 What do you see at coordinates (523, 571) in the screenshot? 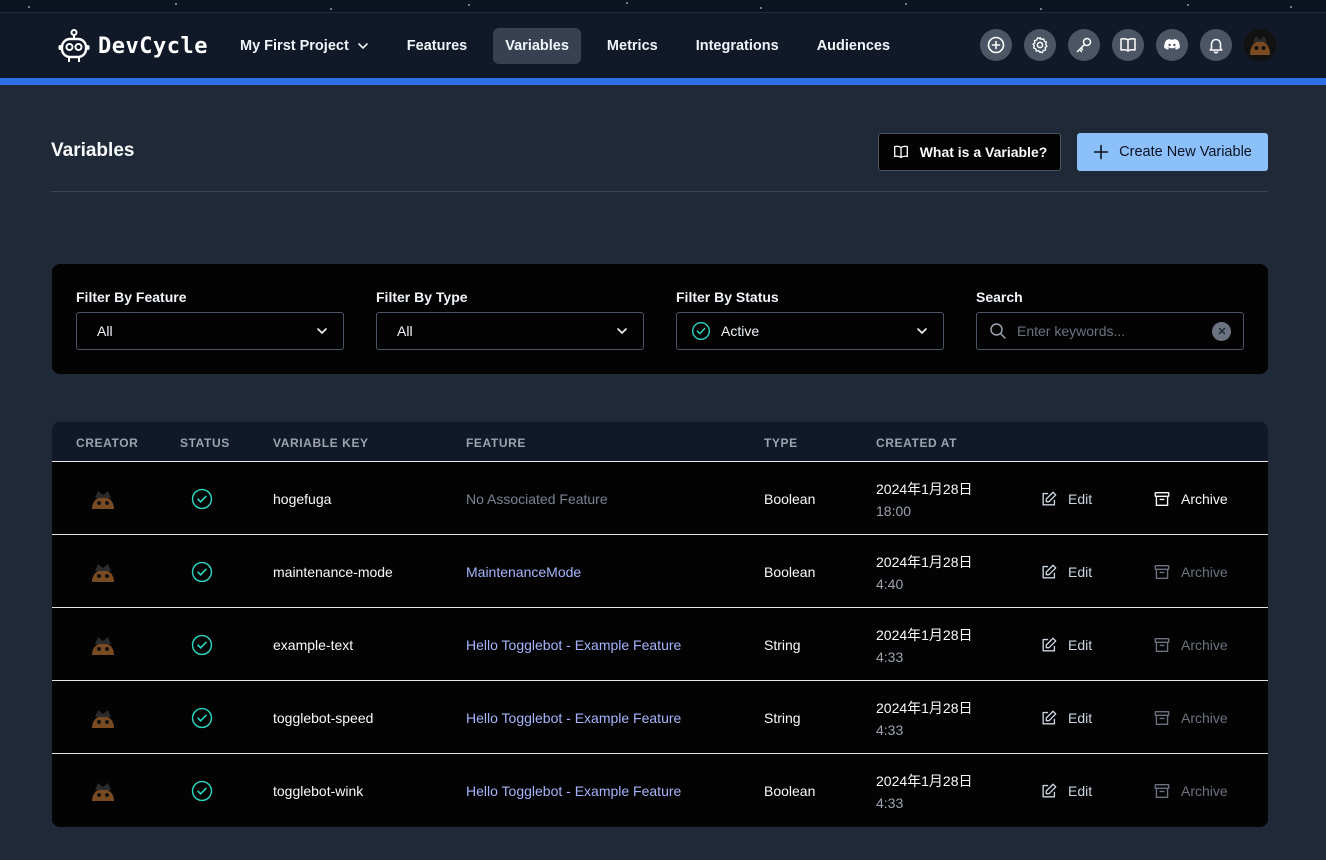
I see `feature-name: MaintenanceMode` at bounding box center [523, 571].